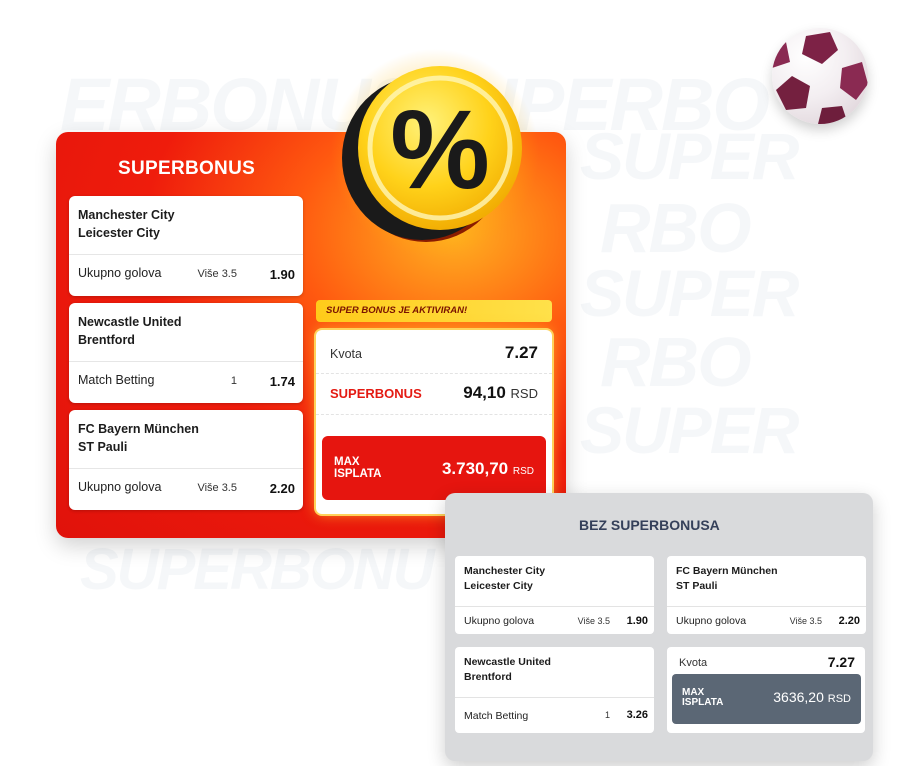  I want to click on max-payout-box: MAX ISPLATA 3636,20 RSD, so click(766, 699).